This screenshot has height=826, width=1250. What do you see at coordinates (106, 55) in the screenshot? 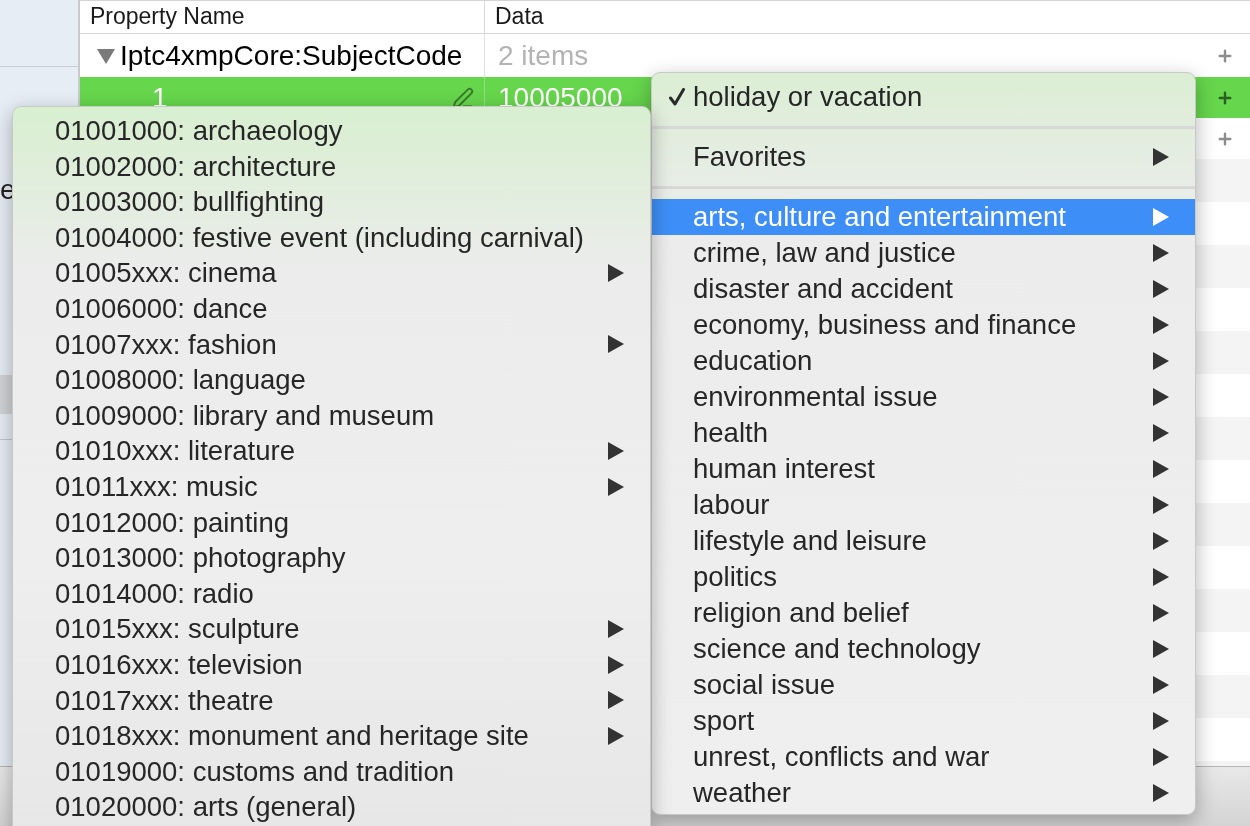
I see `disclosure-triangle-icon` at bounding box center [106, 55].